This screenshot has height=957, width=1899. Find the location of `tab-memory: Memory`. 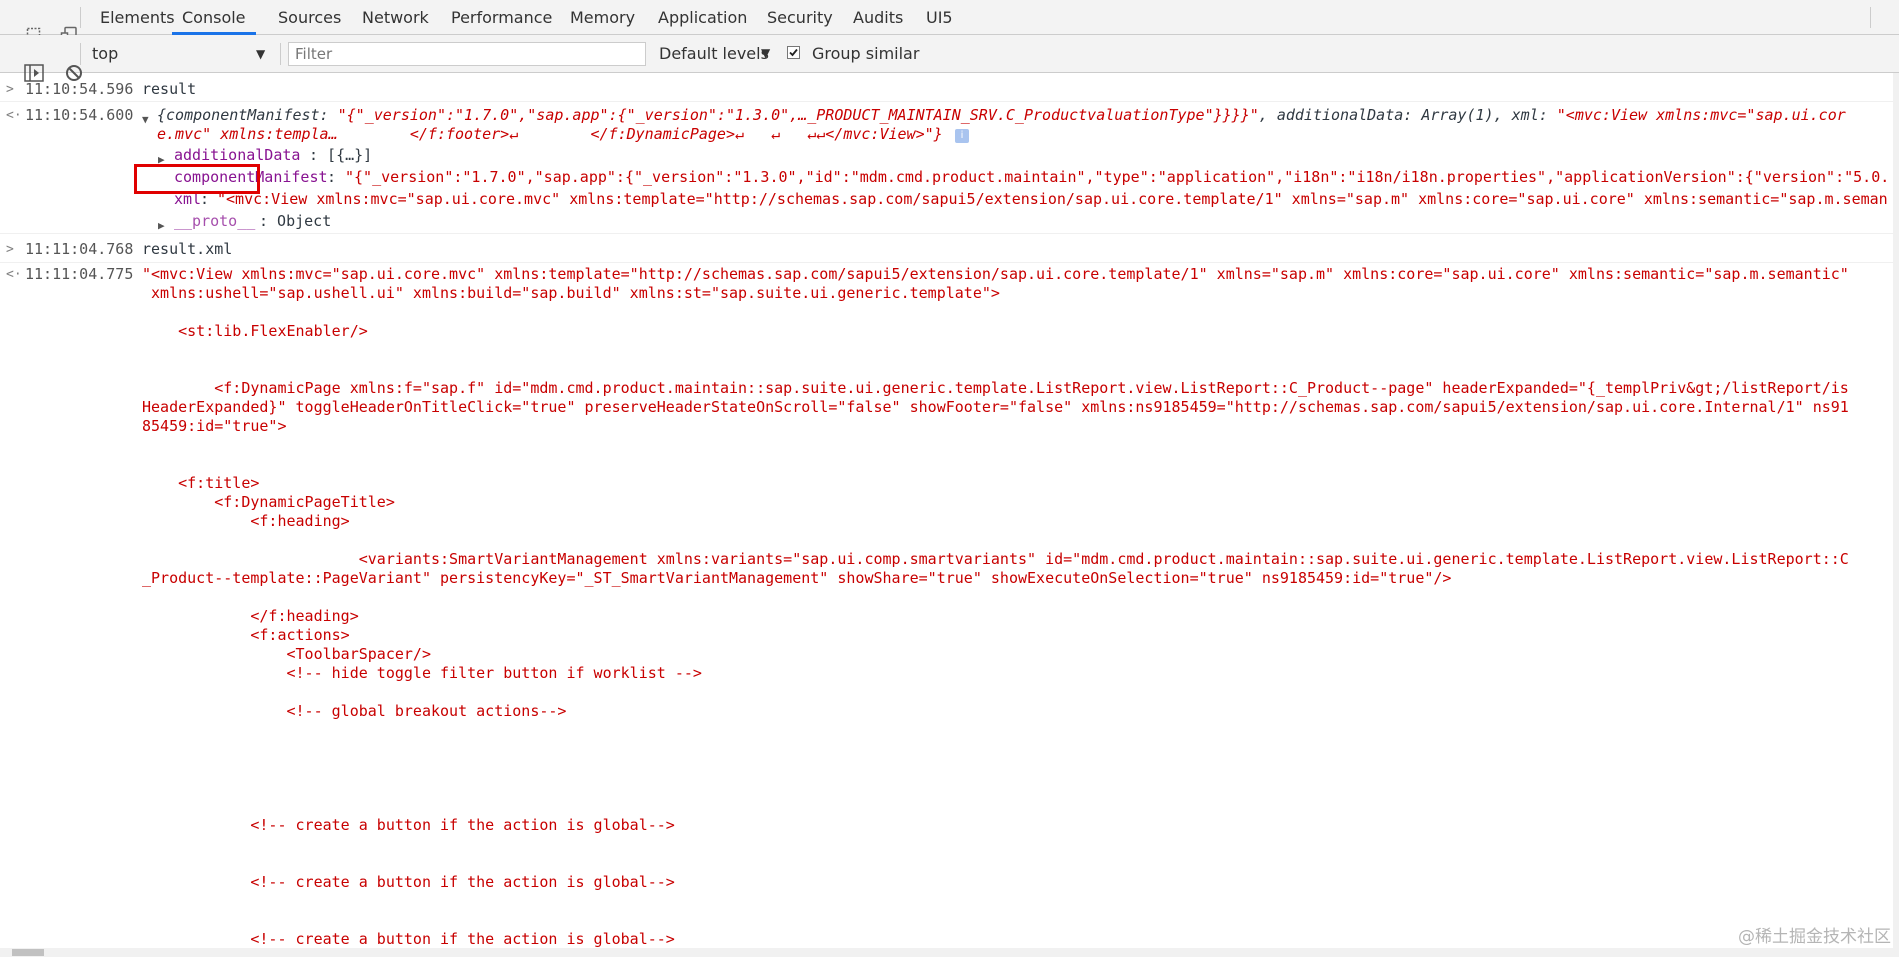

tab-memory: Memory is located at coordinates (602, 17).